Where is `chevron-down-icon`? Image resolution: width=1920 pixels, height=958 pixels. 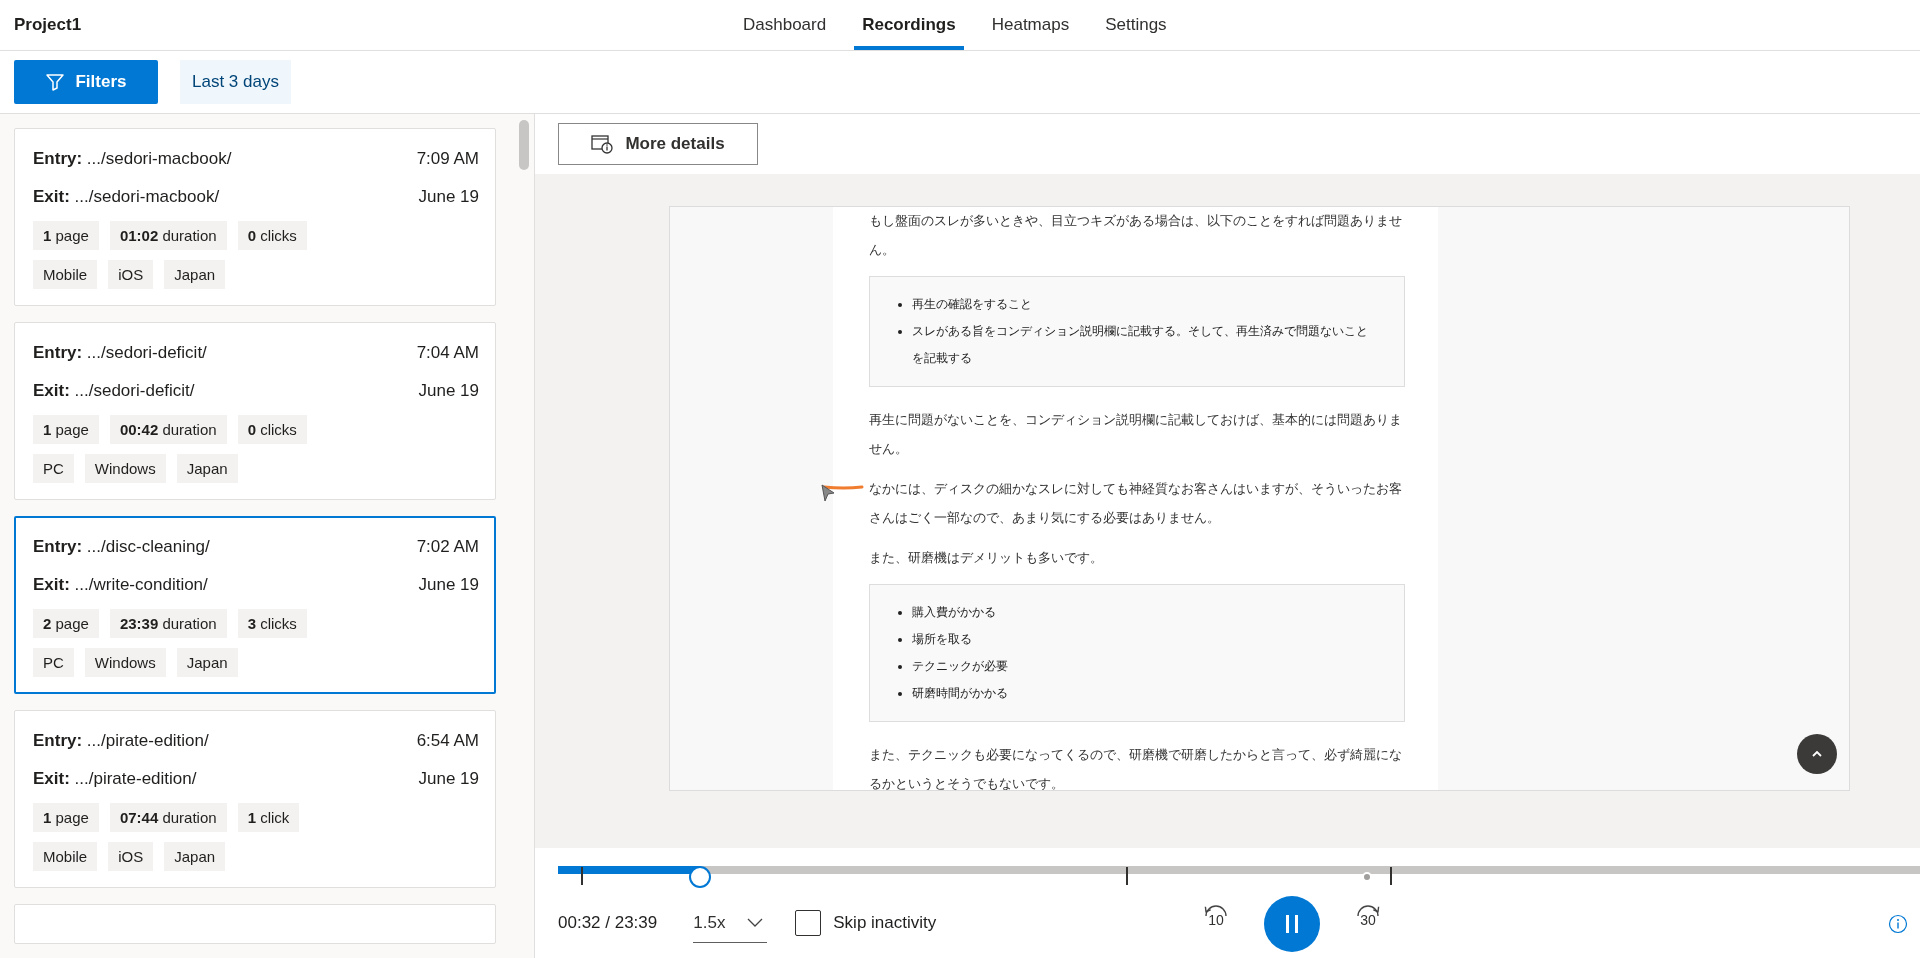
chevron-down-icon is located at coordinates (755, 922).